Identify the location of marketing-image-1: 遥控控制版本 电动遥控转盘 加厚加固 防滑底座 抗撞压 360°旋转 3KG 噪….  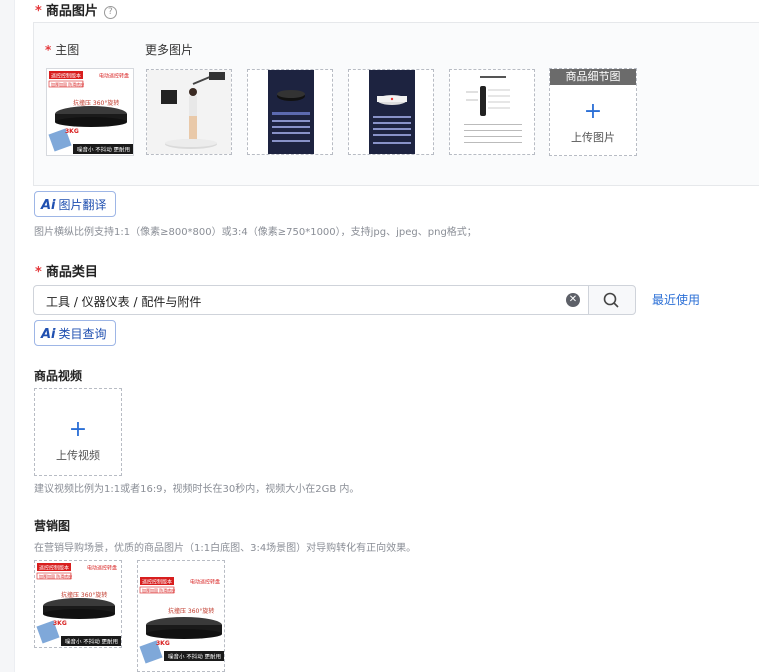
(78, 604).